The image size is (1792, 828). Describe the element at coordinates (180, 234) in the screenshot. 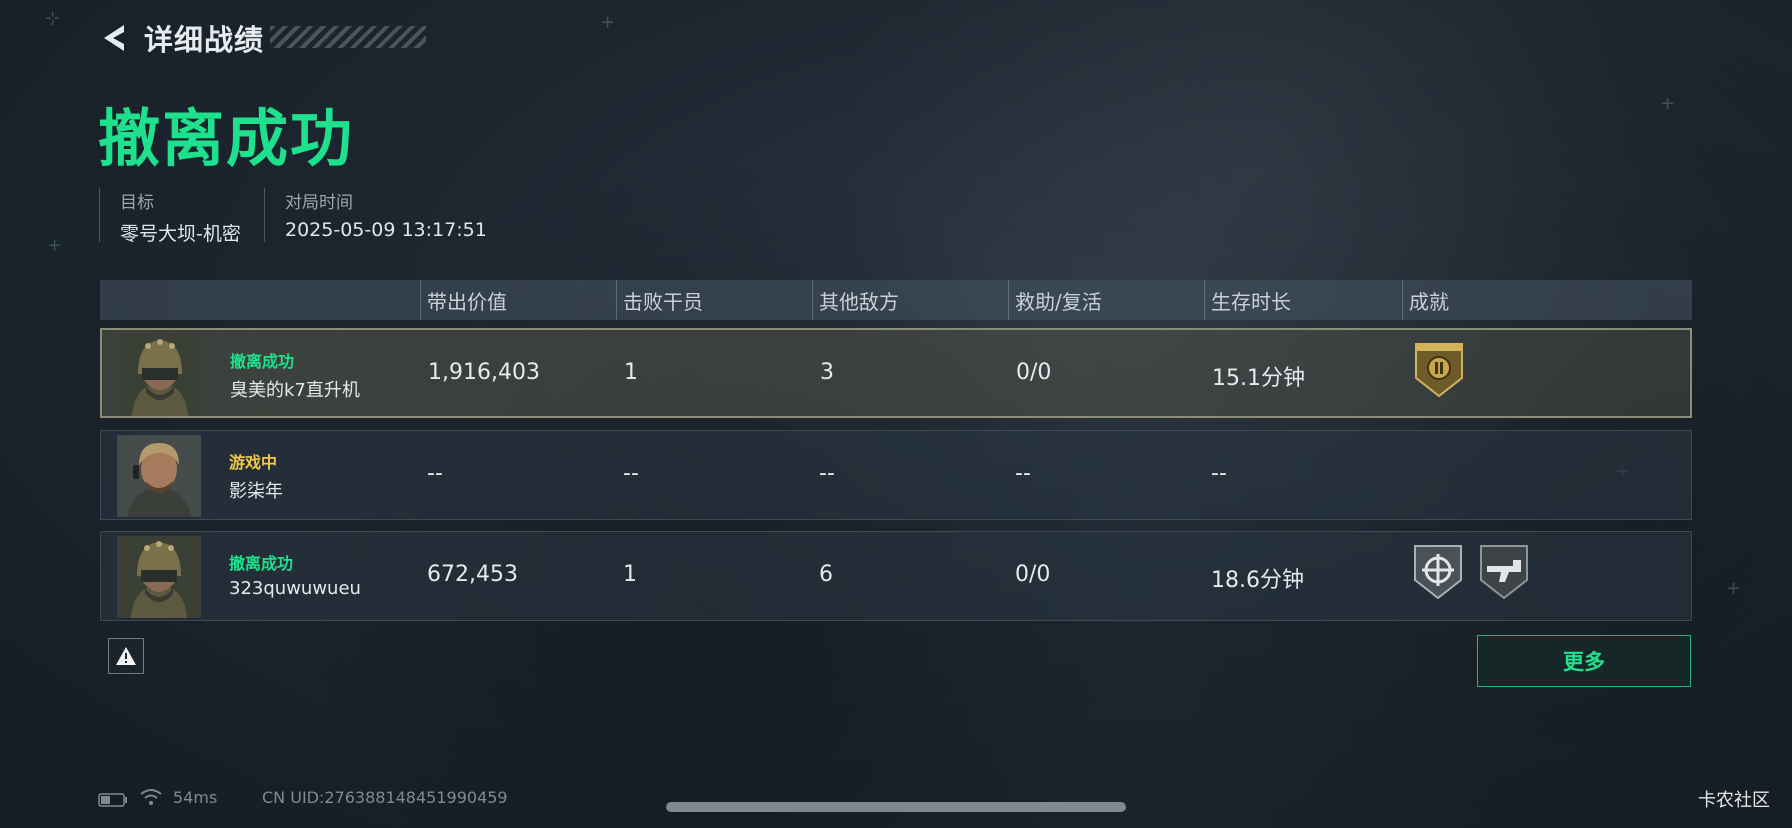

I see `target-value: 零号大坝-机密` at that location.